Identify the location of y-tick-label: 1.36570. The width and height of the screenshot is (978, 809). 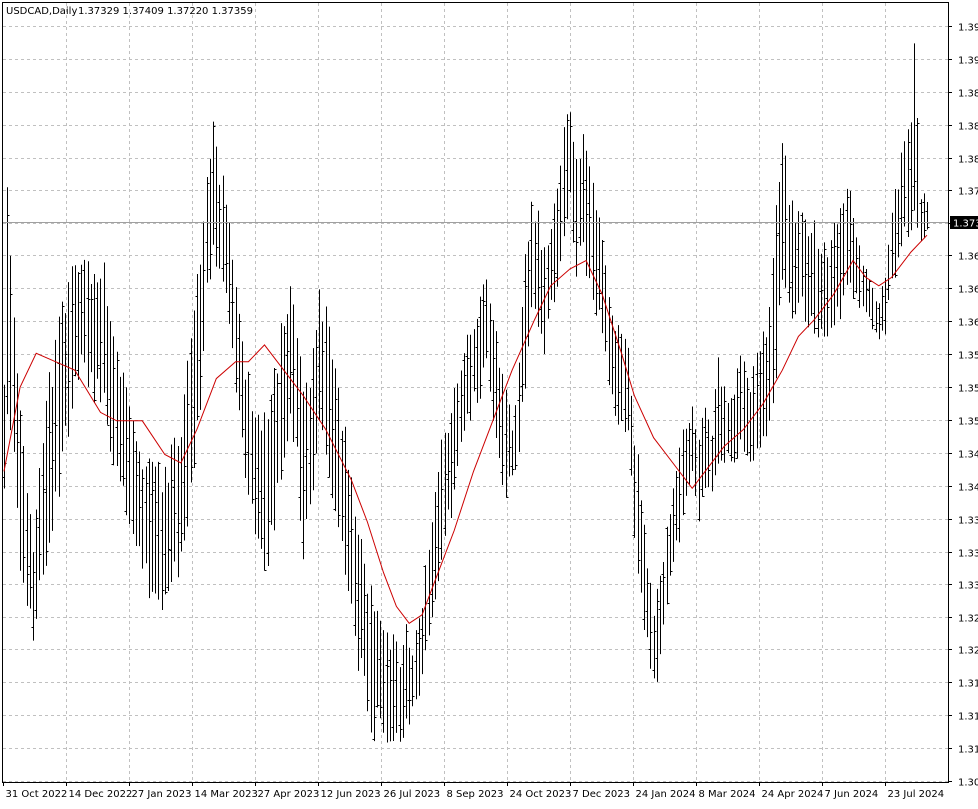
(968, 290).